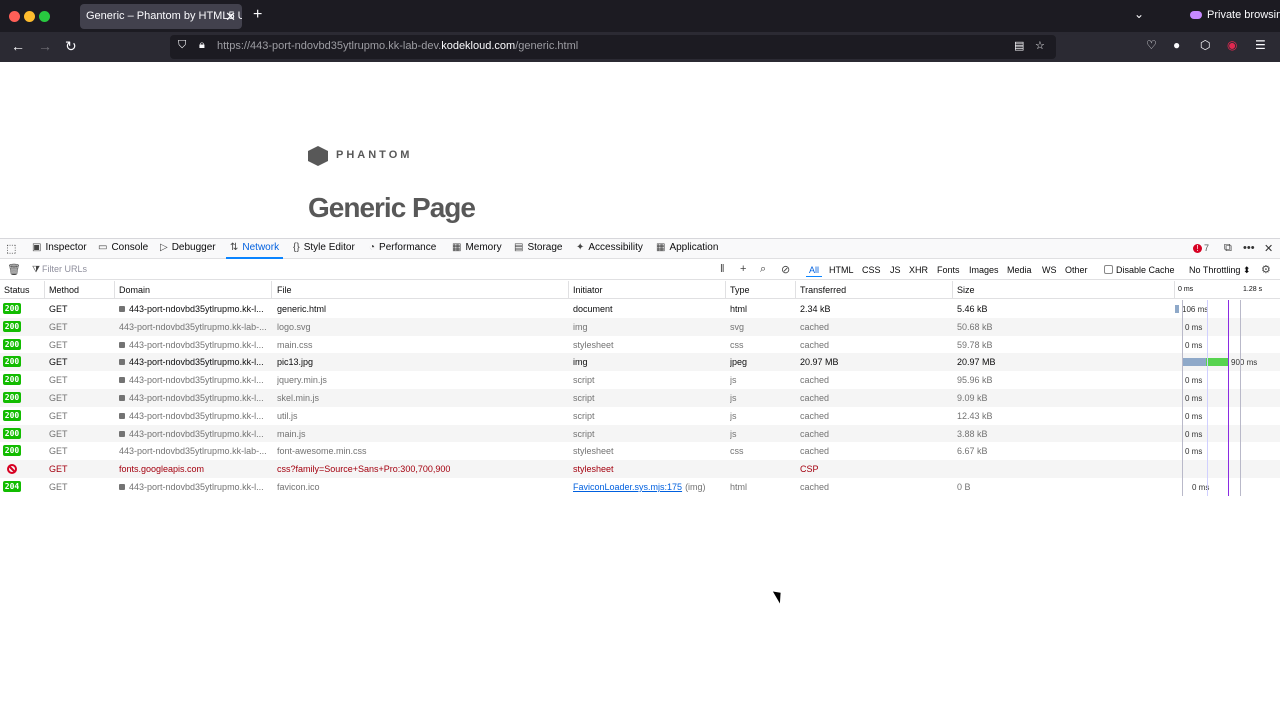  I want to click on cell-initiator: FaviconLoader.sys.mjs:175 (img), so click(639, 487).